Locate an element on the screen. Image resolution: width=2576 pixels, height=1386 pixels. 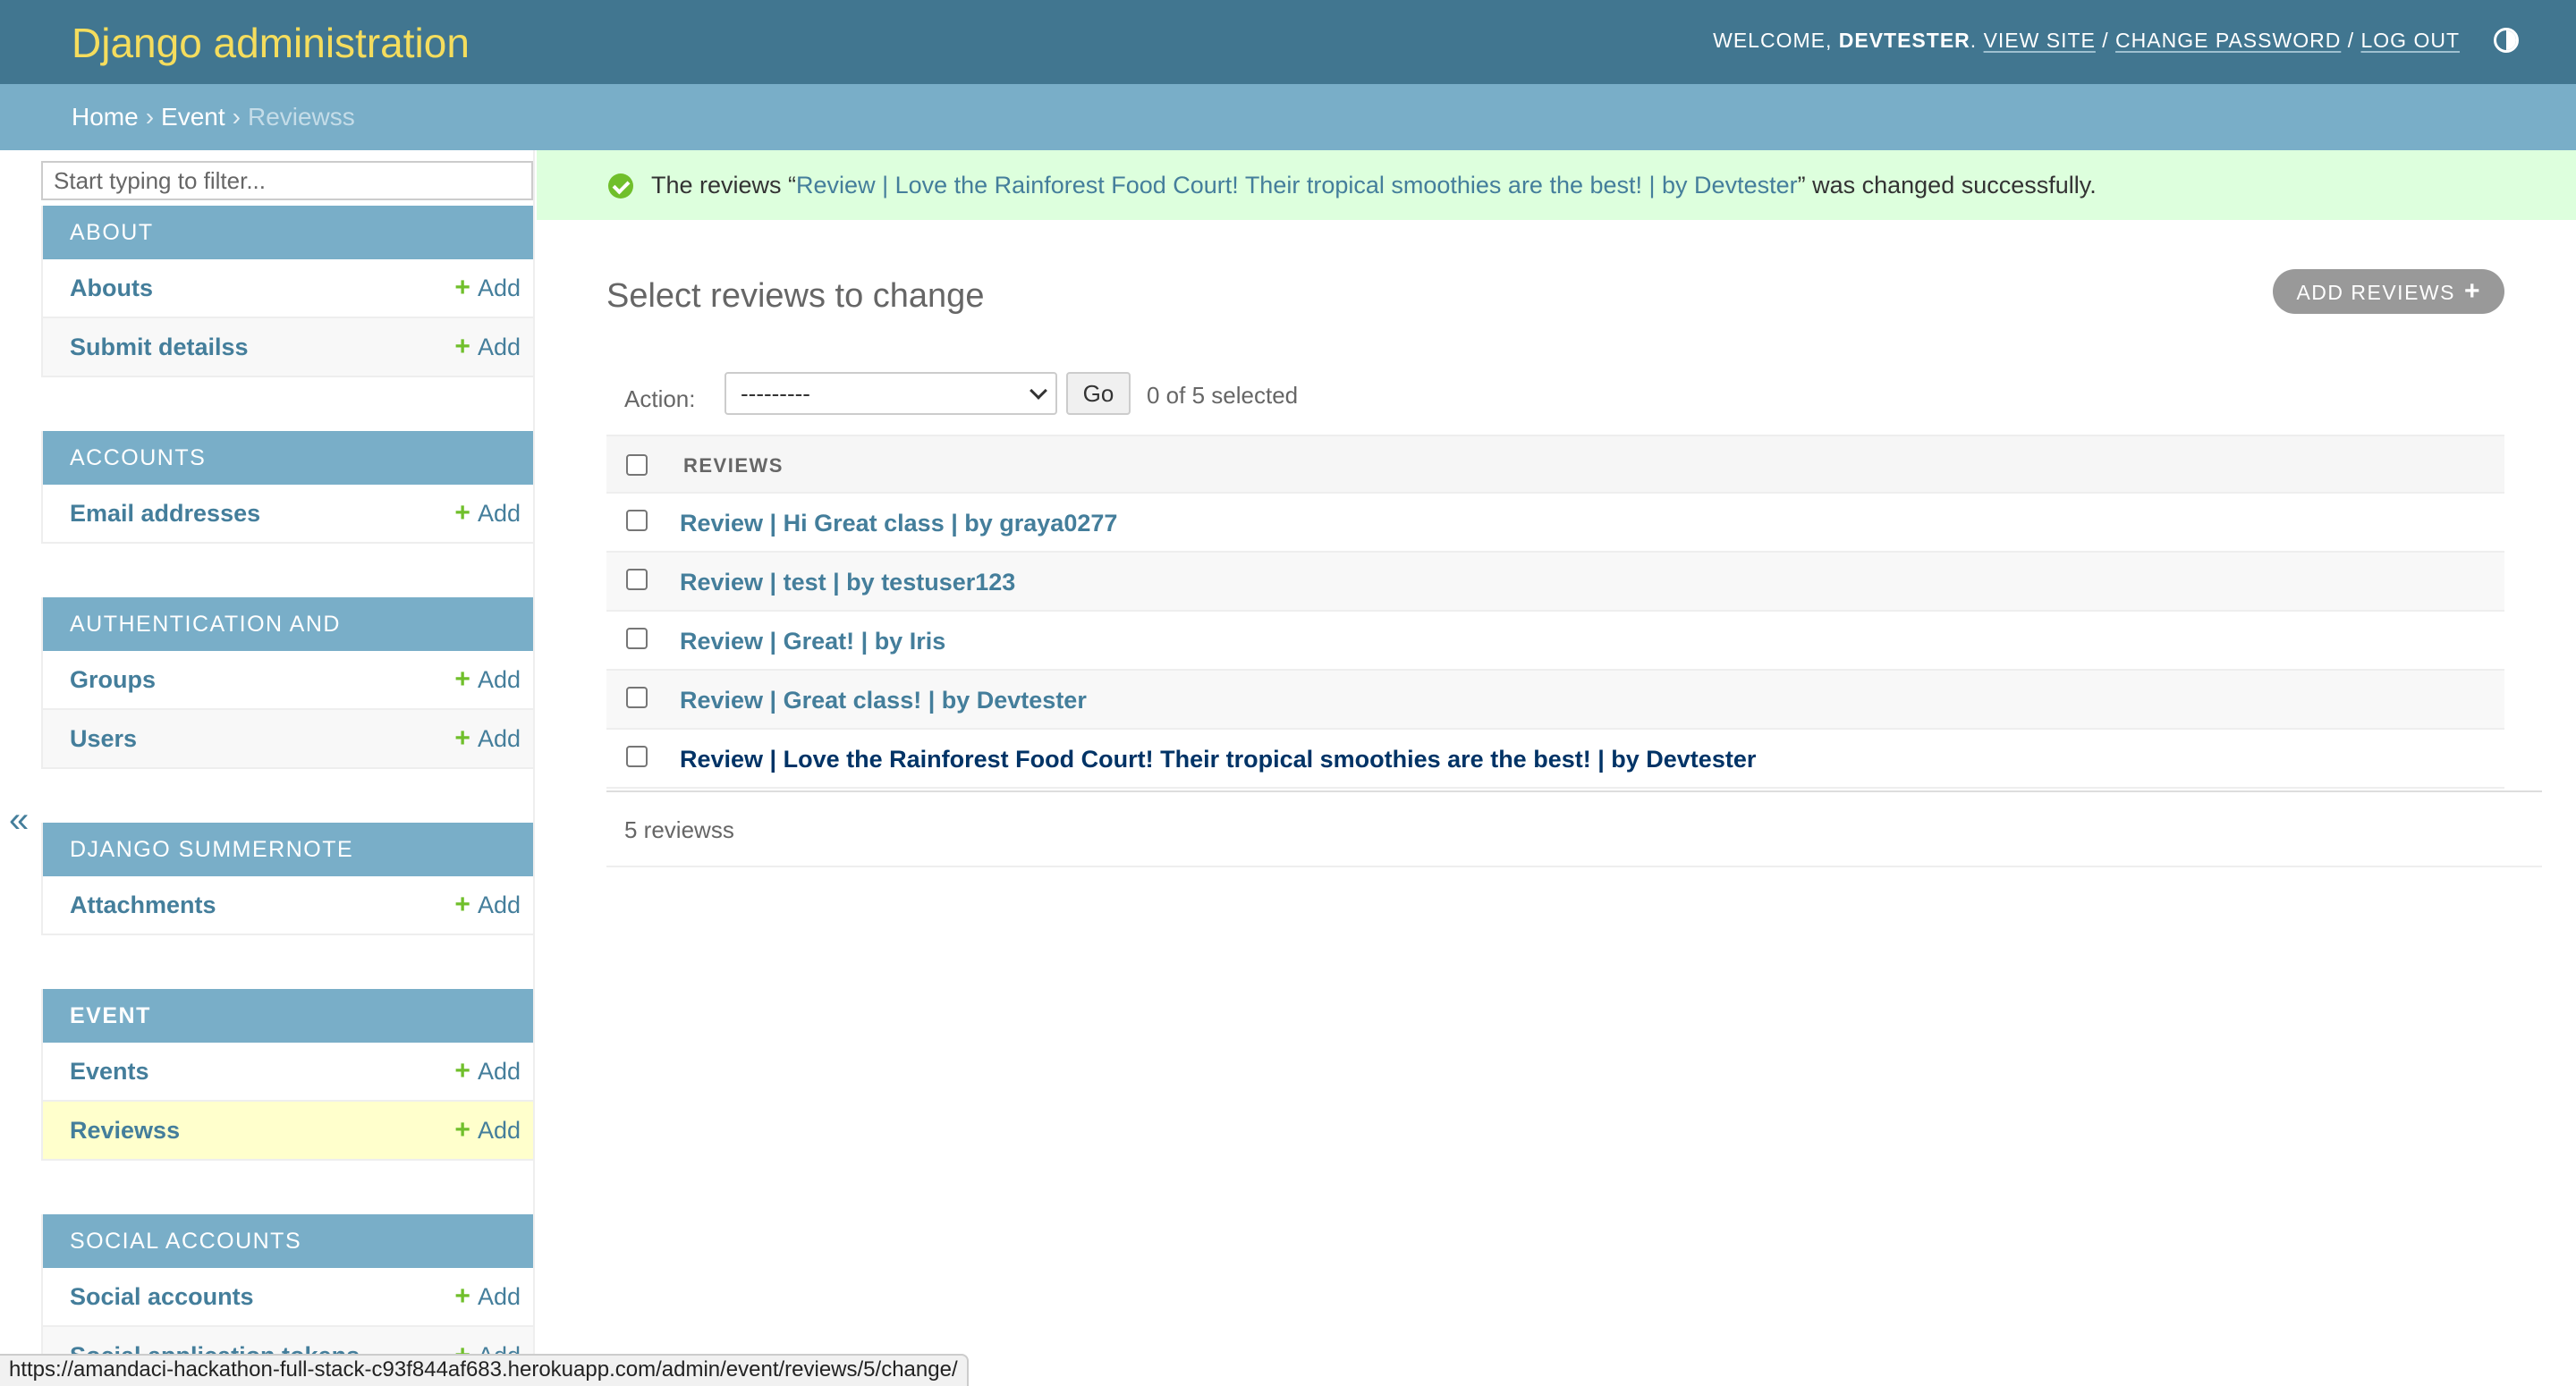
module-summernote: Django Summernote Attachments + Add is located at coordinates (287, 879).